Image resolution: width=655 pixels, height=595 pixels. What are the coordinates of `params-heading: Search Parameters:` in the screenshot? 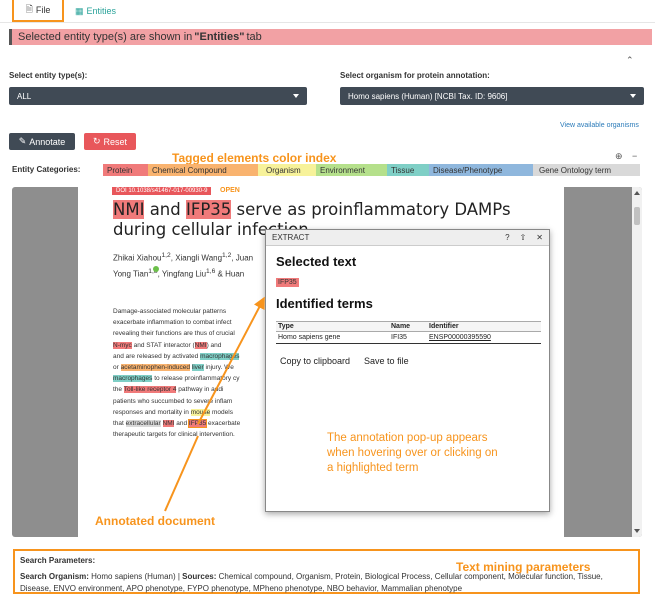 It's located at (58, 560).